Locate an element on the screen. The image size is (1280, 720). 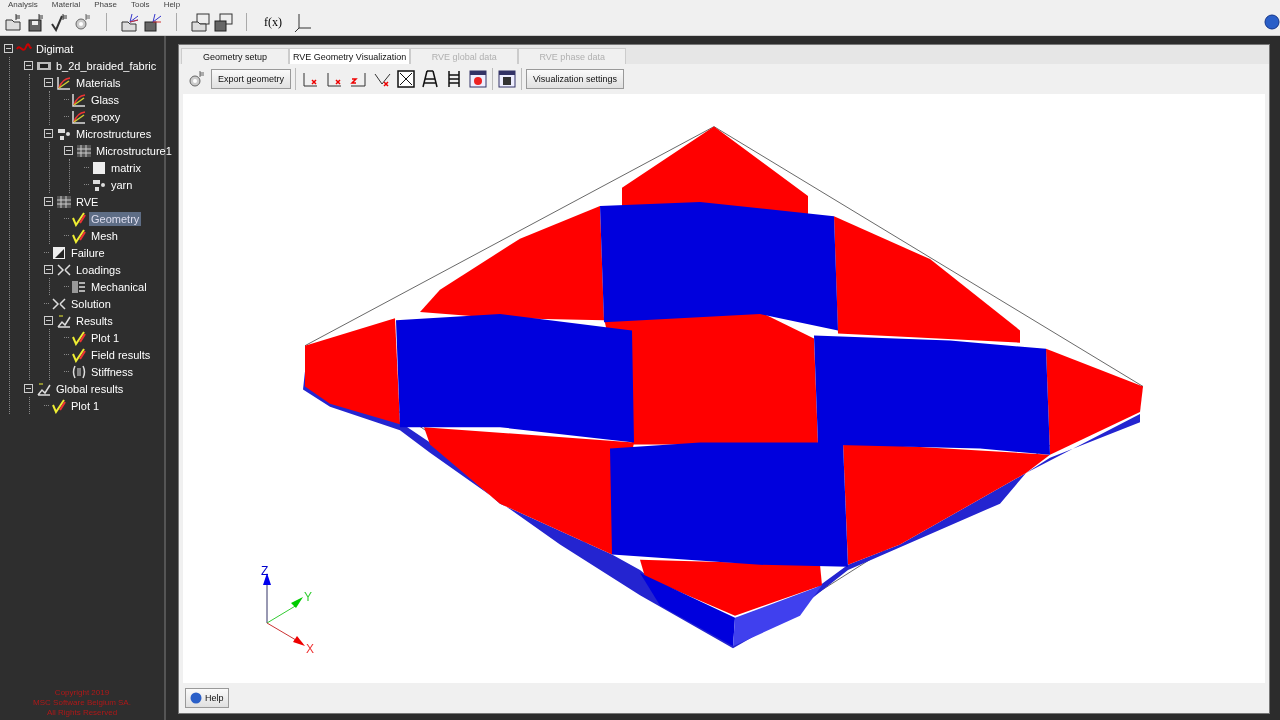
copyright-text: MSC Software Belgium SA. is located at coordinates (82, 703).